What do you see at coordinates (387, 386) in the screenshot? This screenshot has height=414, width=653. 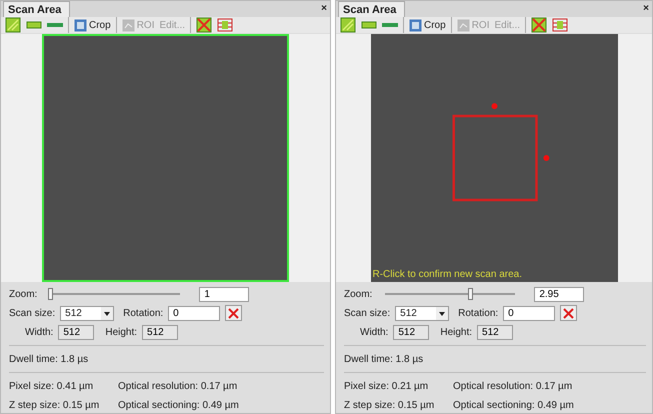 I see `pixel-size-text: Pixel size: 0.21 µm` at bounding box center [387, 386].